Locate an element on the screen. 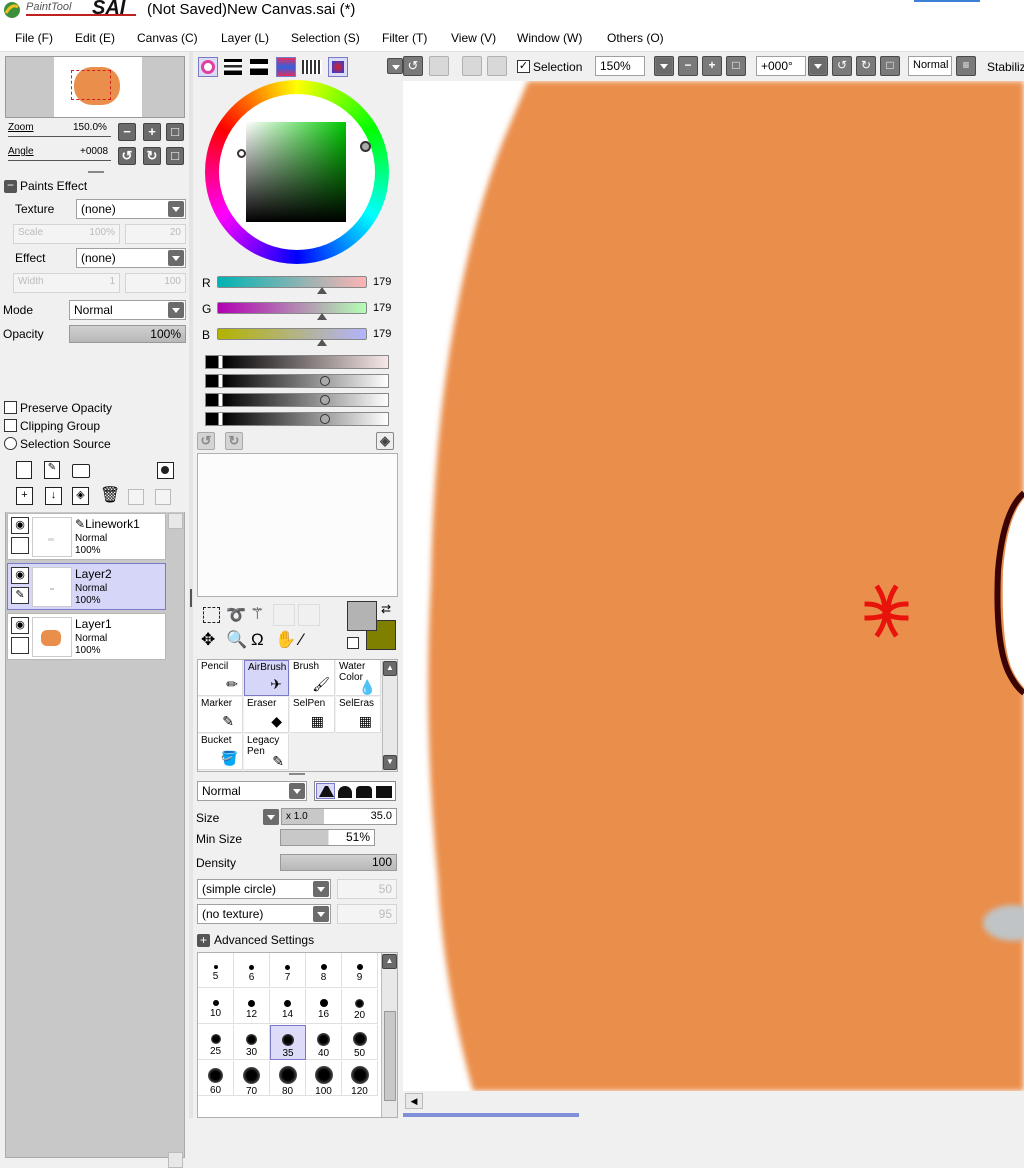 The height and width of the screenshot is (1168, 1024). brush-size-50: 50 is located at coordinates (360, 1042).